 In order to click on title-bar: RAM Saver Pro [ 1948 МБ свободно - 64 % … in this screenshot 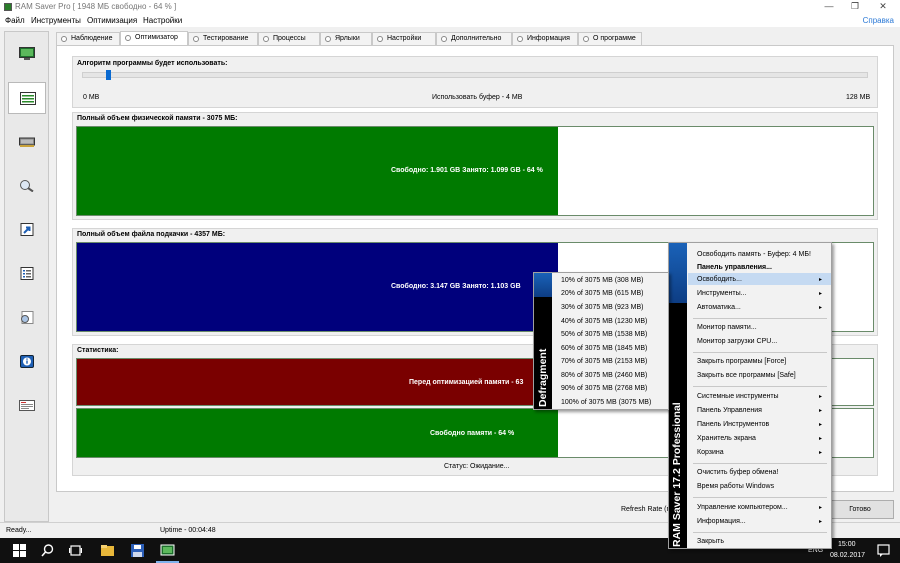, I will do `click(450, 7)`.